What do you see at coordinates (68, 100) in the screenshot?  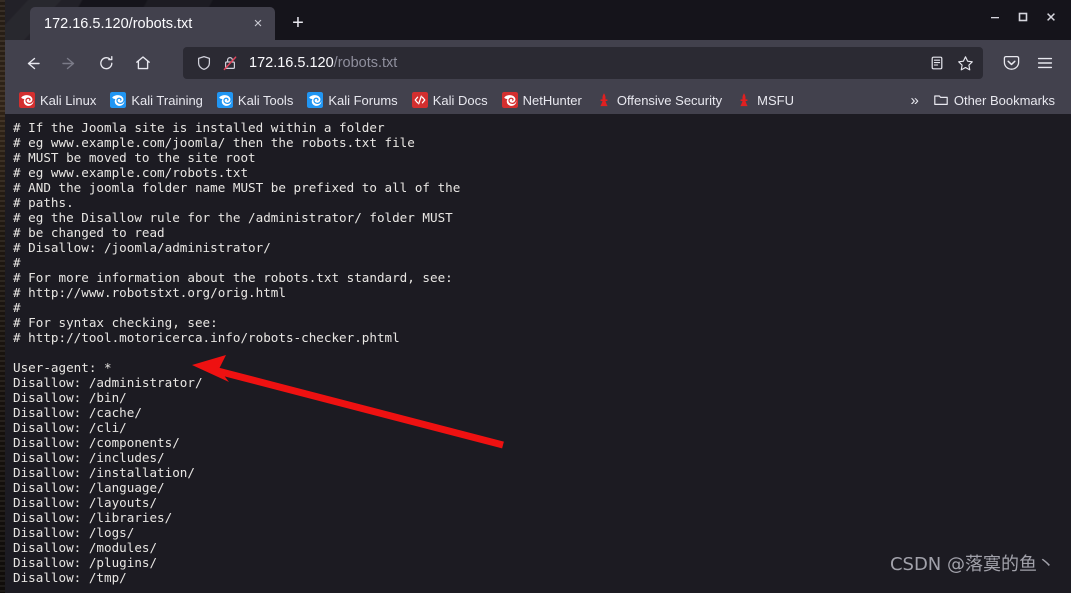 I see `bookmark-label: Kali Linux` at bounding box center [68, 100].